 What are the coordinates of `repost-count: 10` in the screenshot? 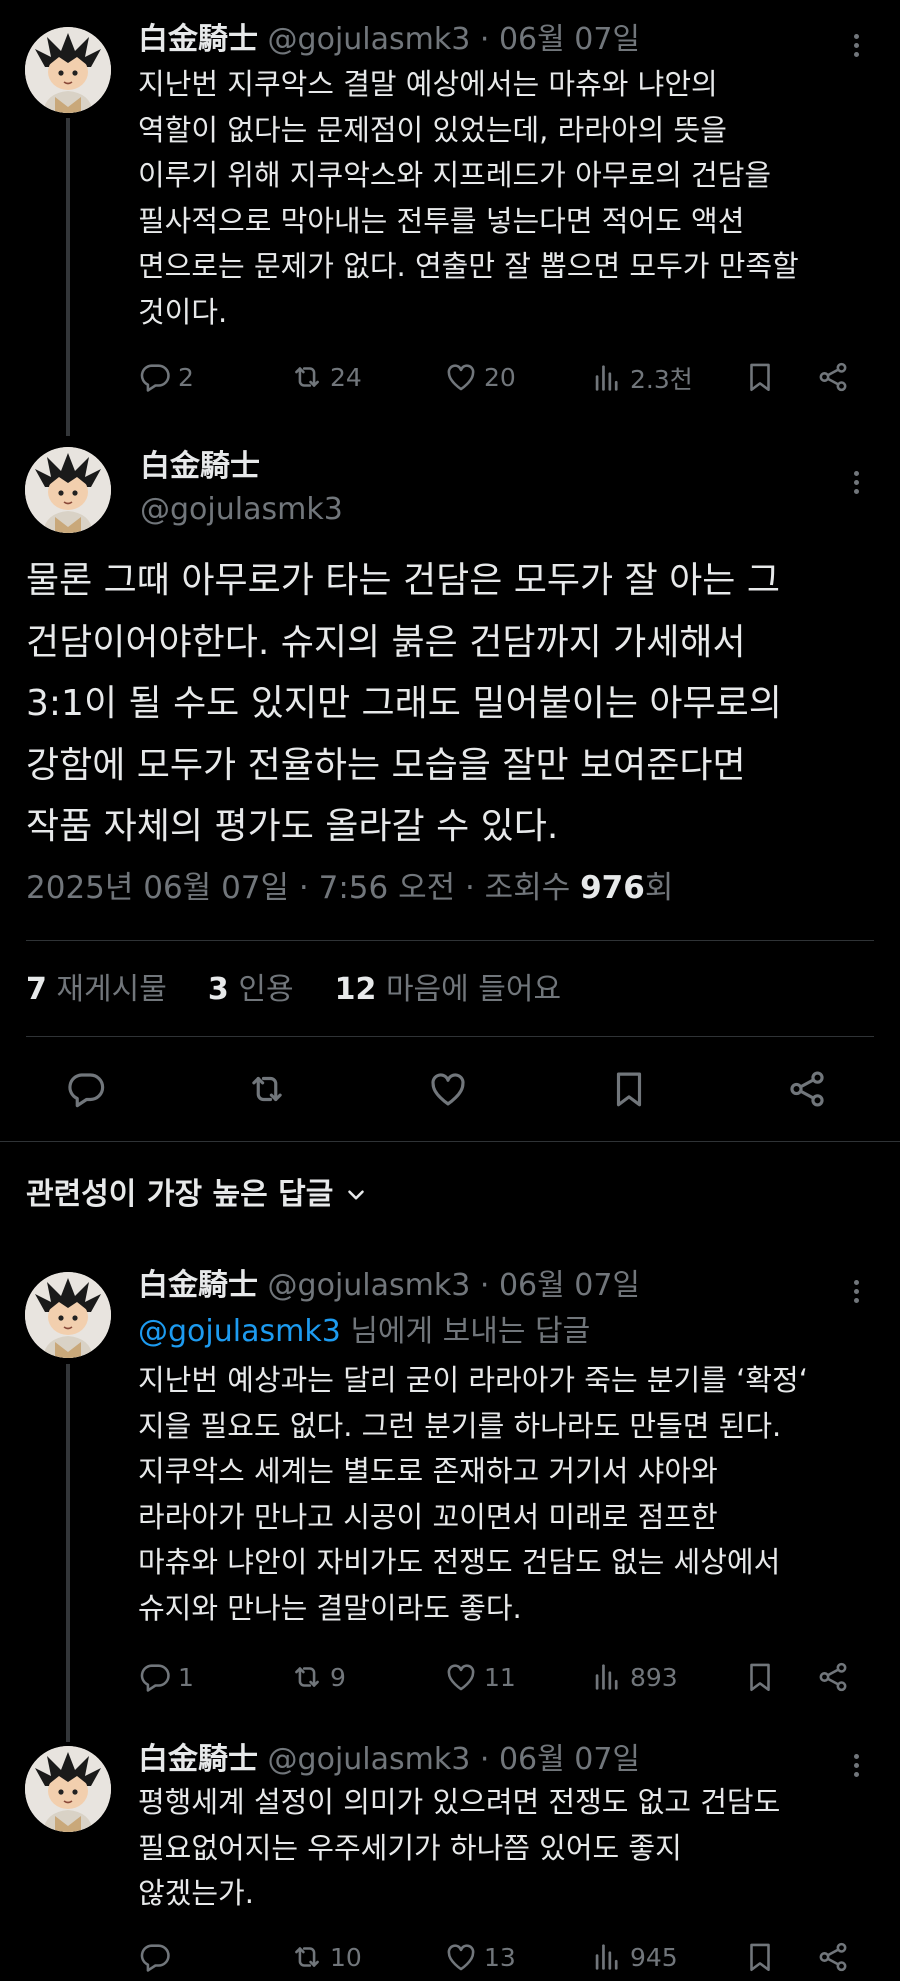 It's located at (346, 1957).